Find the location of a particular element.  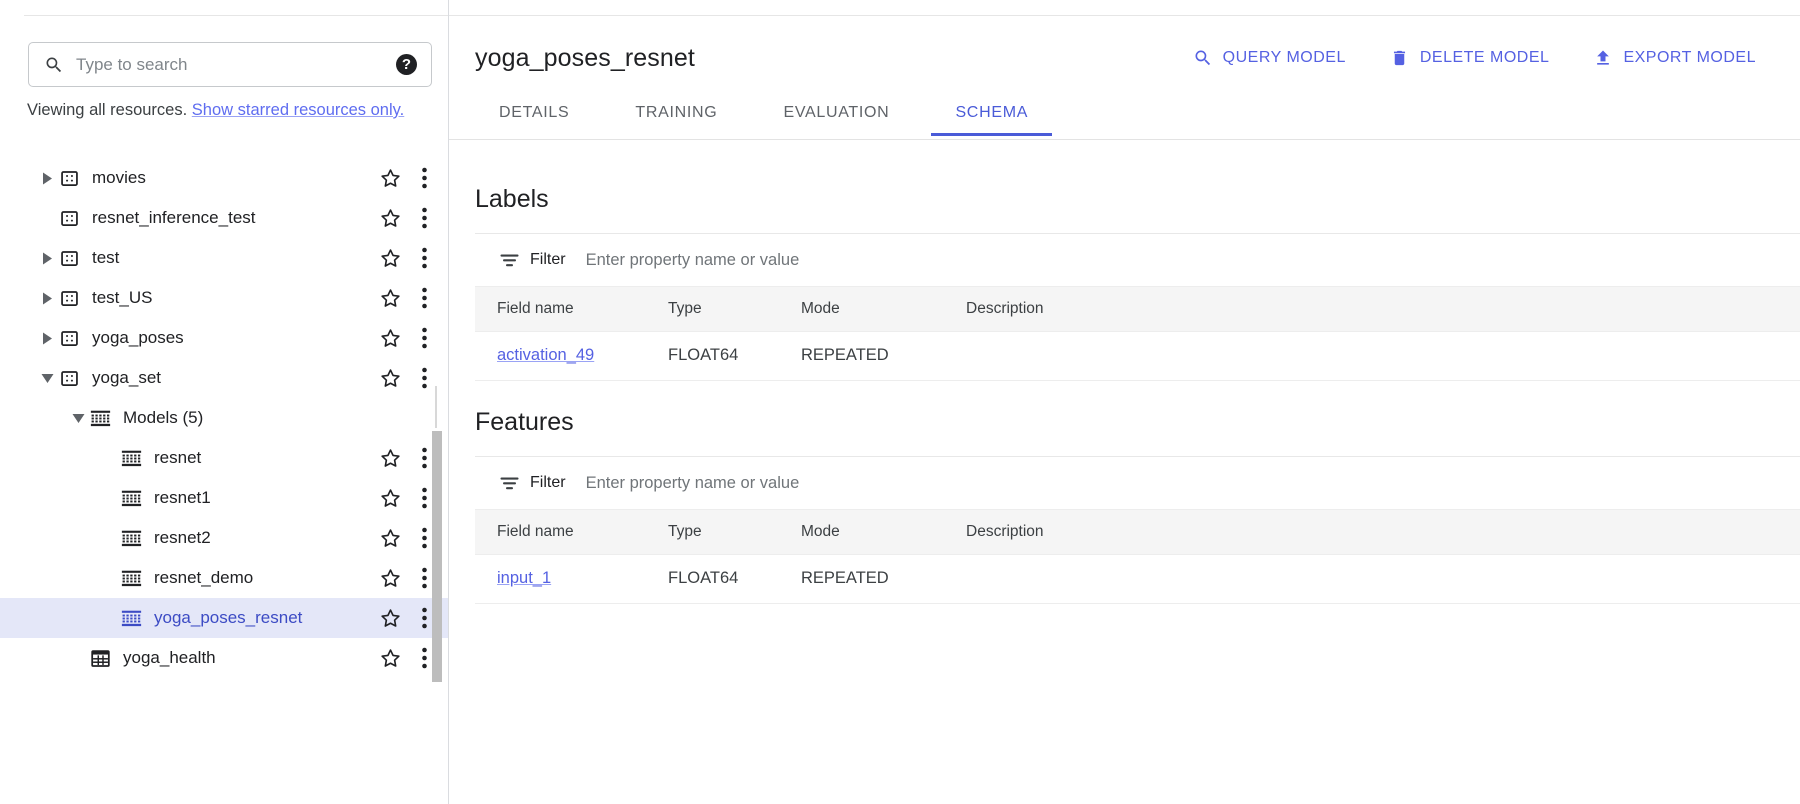

sidebar-scrollbar-thumb is located at coordinates (437, 556).